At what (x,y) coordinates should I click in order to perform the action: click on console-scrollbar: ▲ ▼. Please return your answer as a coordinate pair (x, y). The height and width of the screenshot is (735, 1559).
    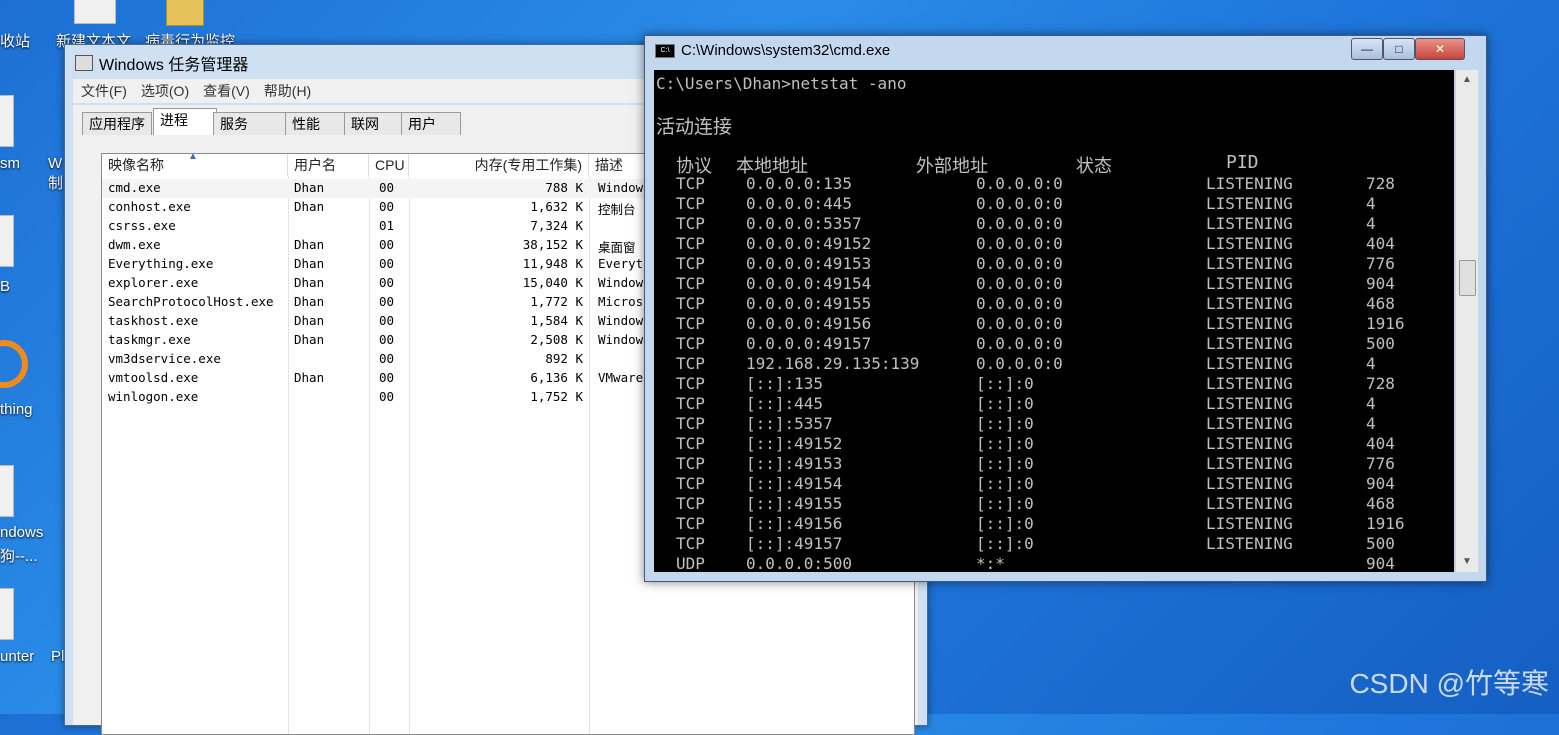
    Looking at the image, I should click on (1466, 321).